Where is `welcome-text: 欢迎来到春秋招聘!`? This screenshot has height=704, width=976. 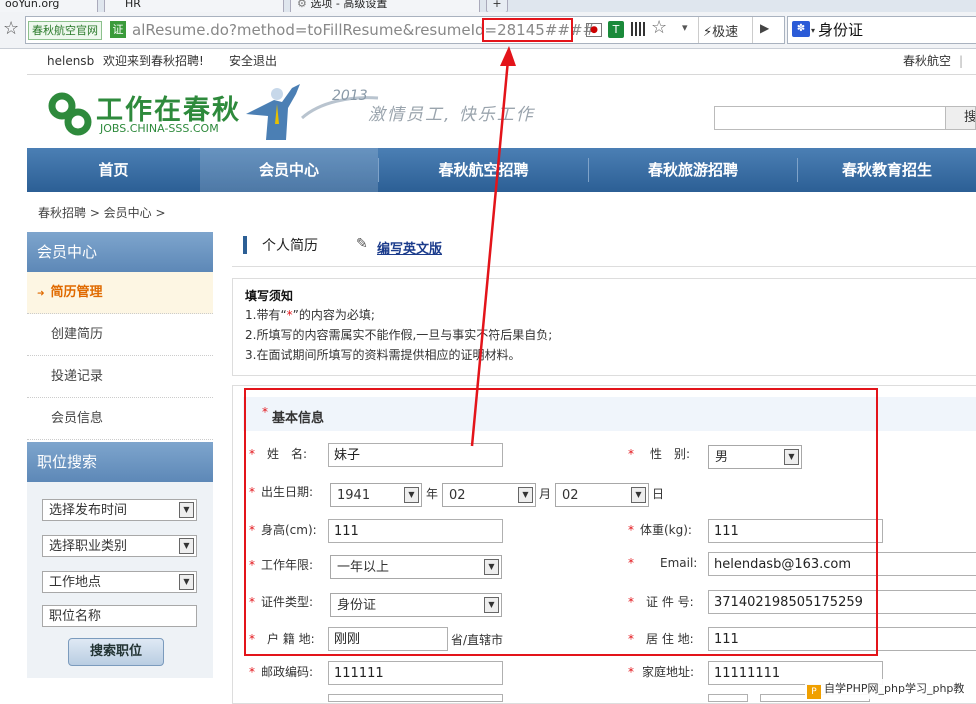
welcome-text: 欢迎来到春秋招聘! is located at coordinates (153, 61).